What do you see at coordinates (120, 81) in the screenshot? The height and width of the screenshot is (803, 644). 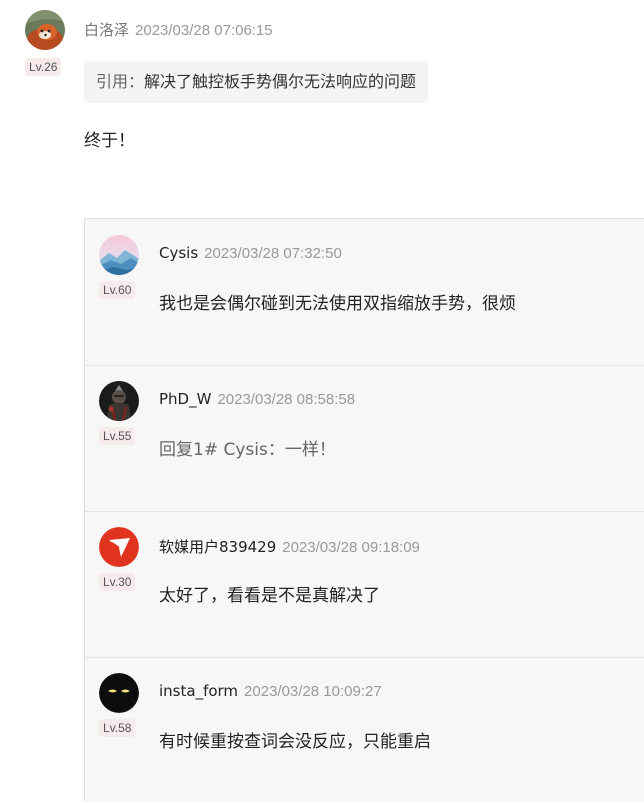 I see `quote-prefix: 引用：` at bounding box center [120, 81].